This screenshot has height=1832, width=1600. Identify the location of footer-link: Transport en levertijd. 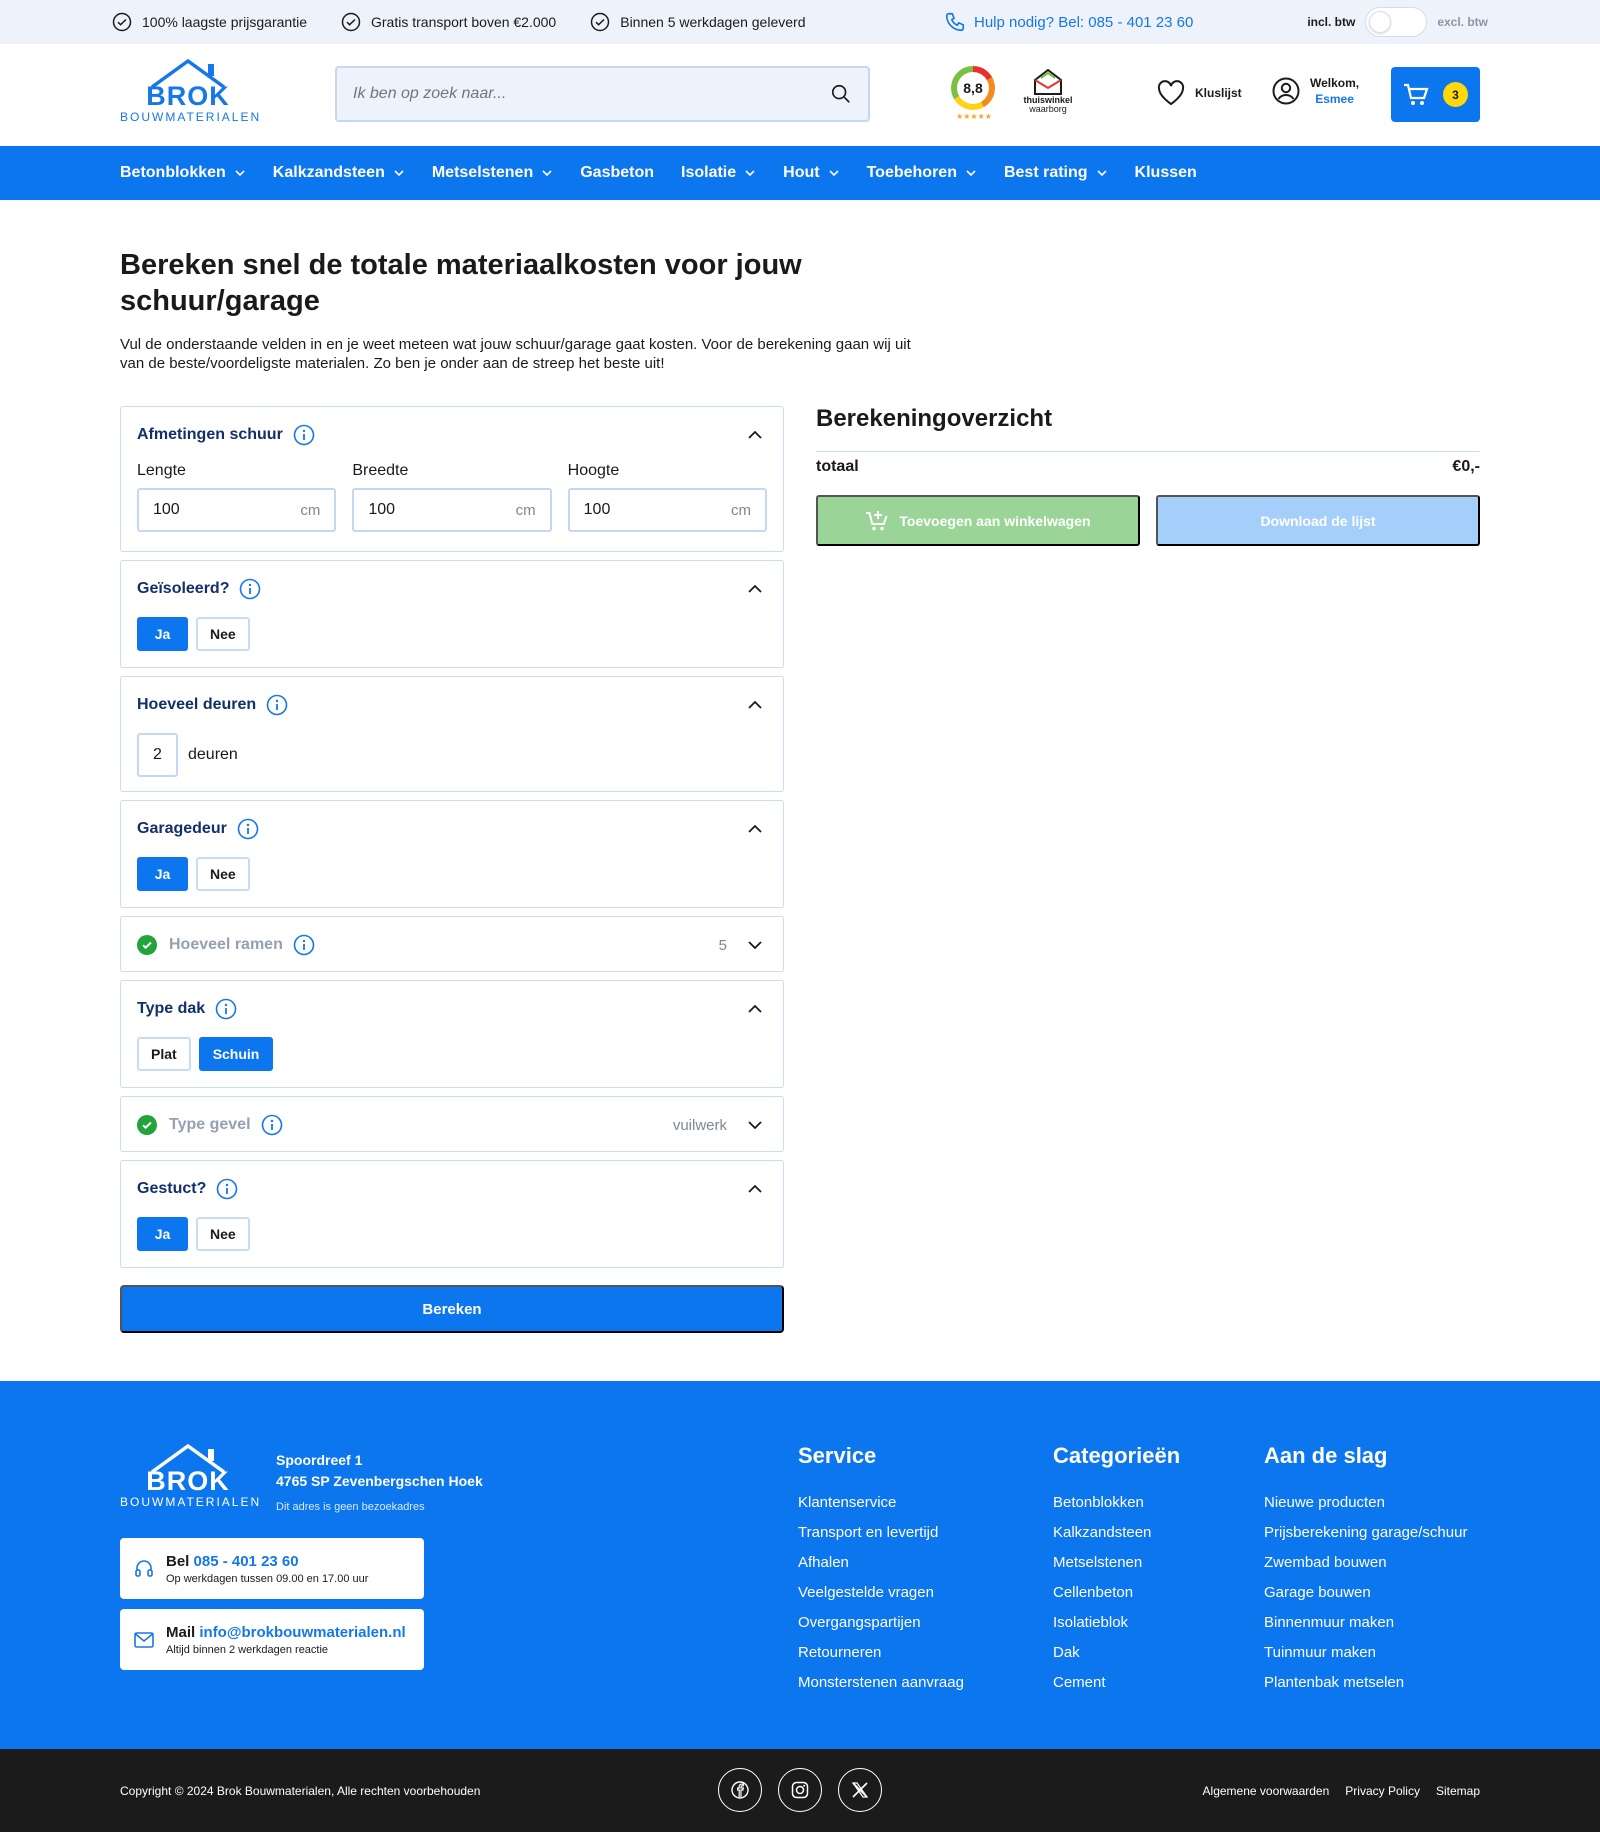
(881, 1533).